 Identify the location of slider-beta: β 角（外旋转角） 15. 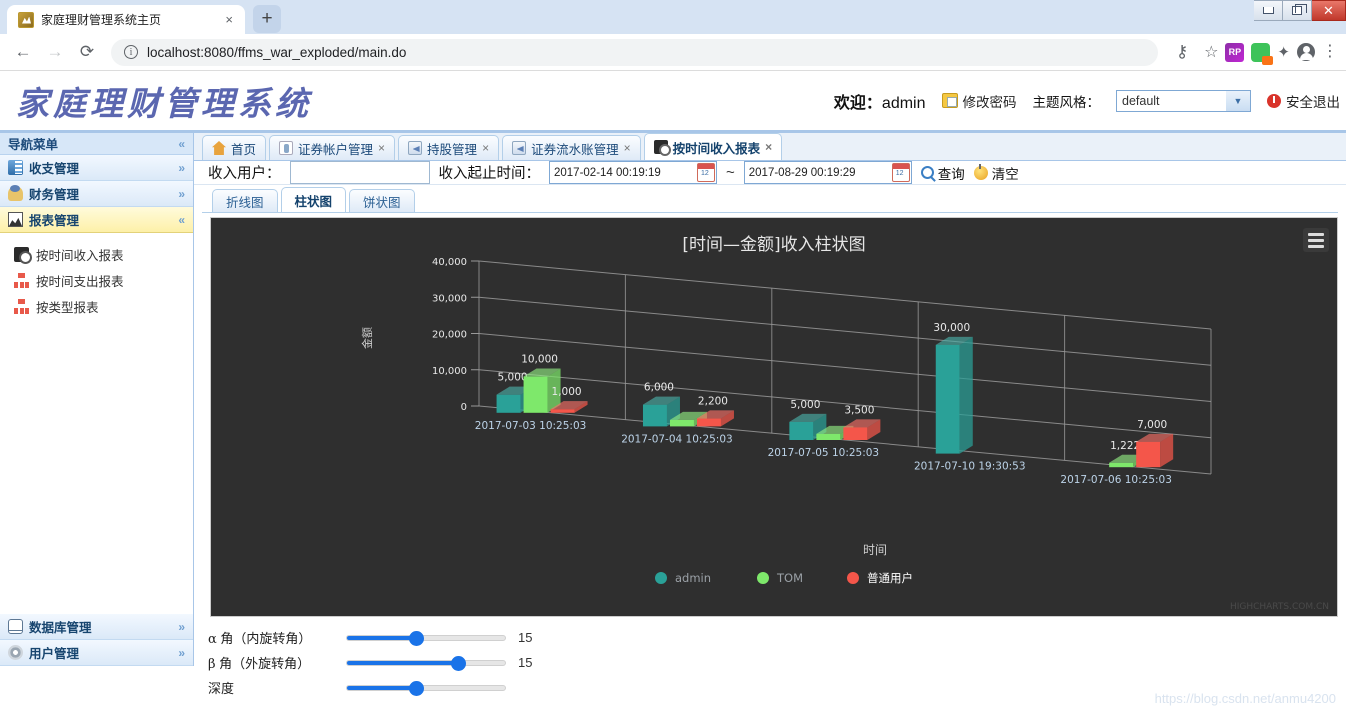
(777, 662).